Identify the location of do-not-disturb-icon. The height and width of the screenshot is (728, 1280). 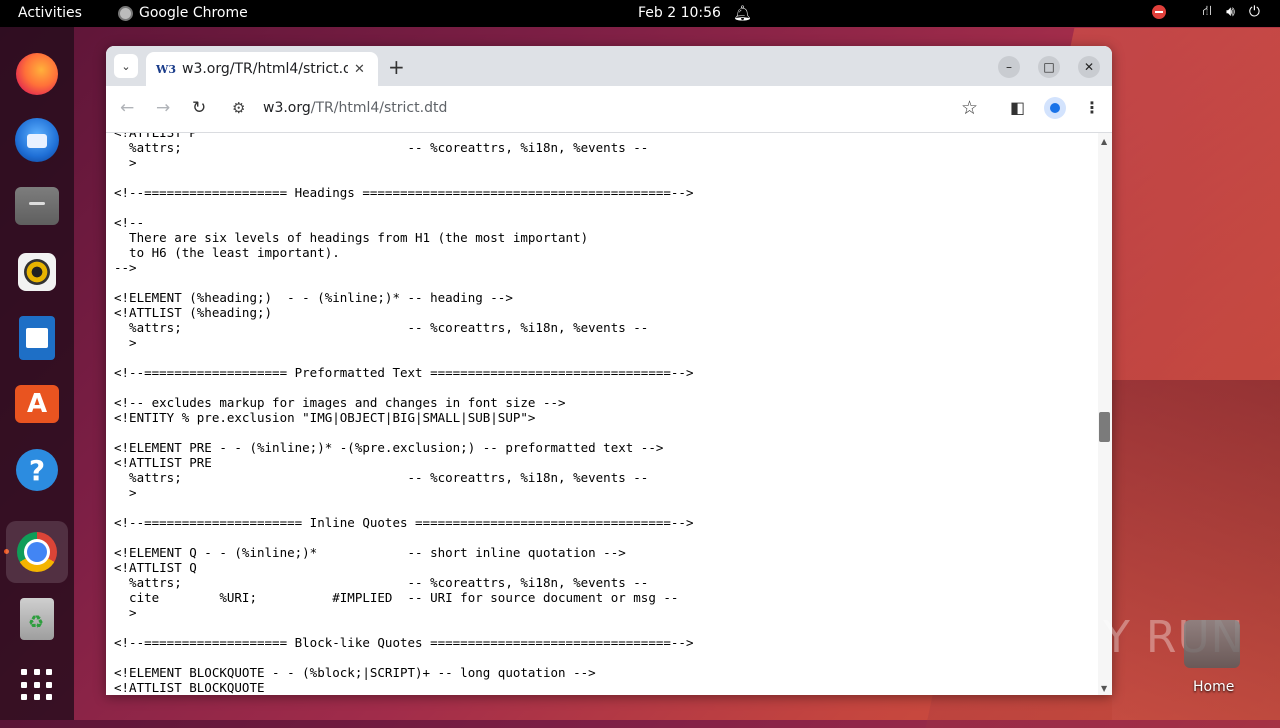
(1159, 12).